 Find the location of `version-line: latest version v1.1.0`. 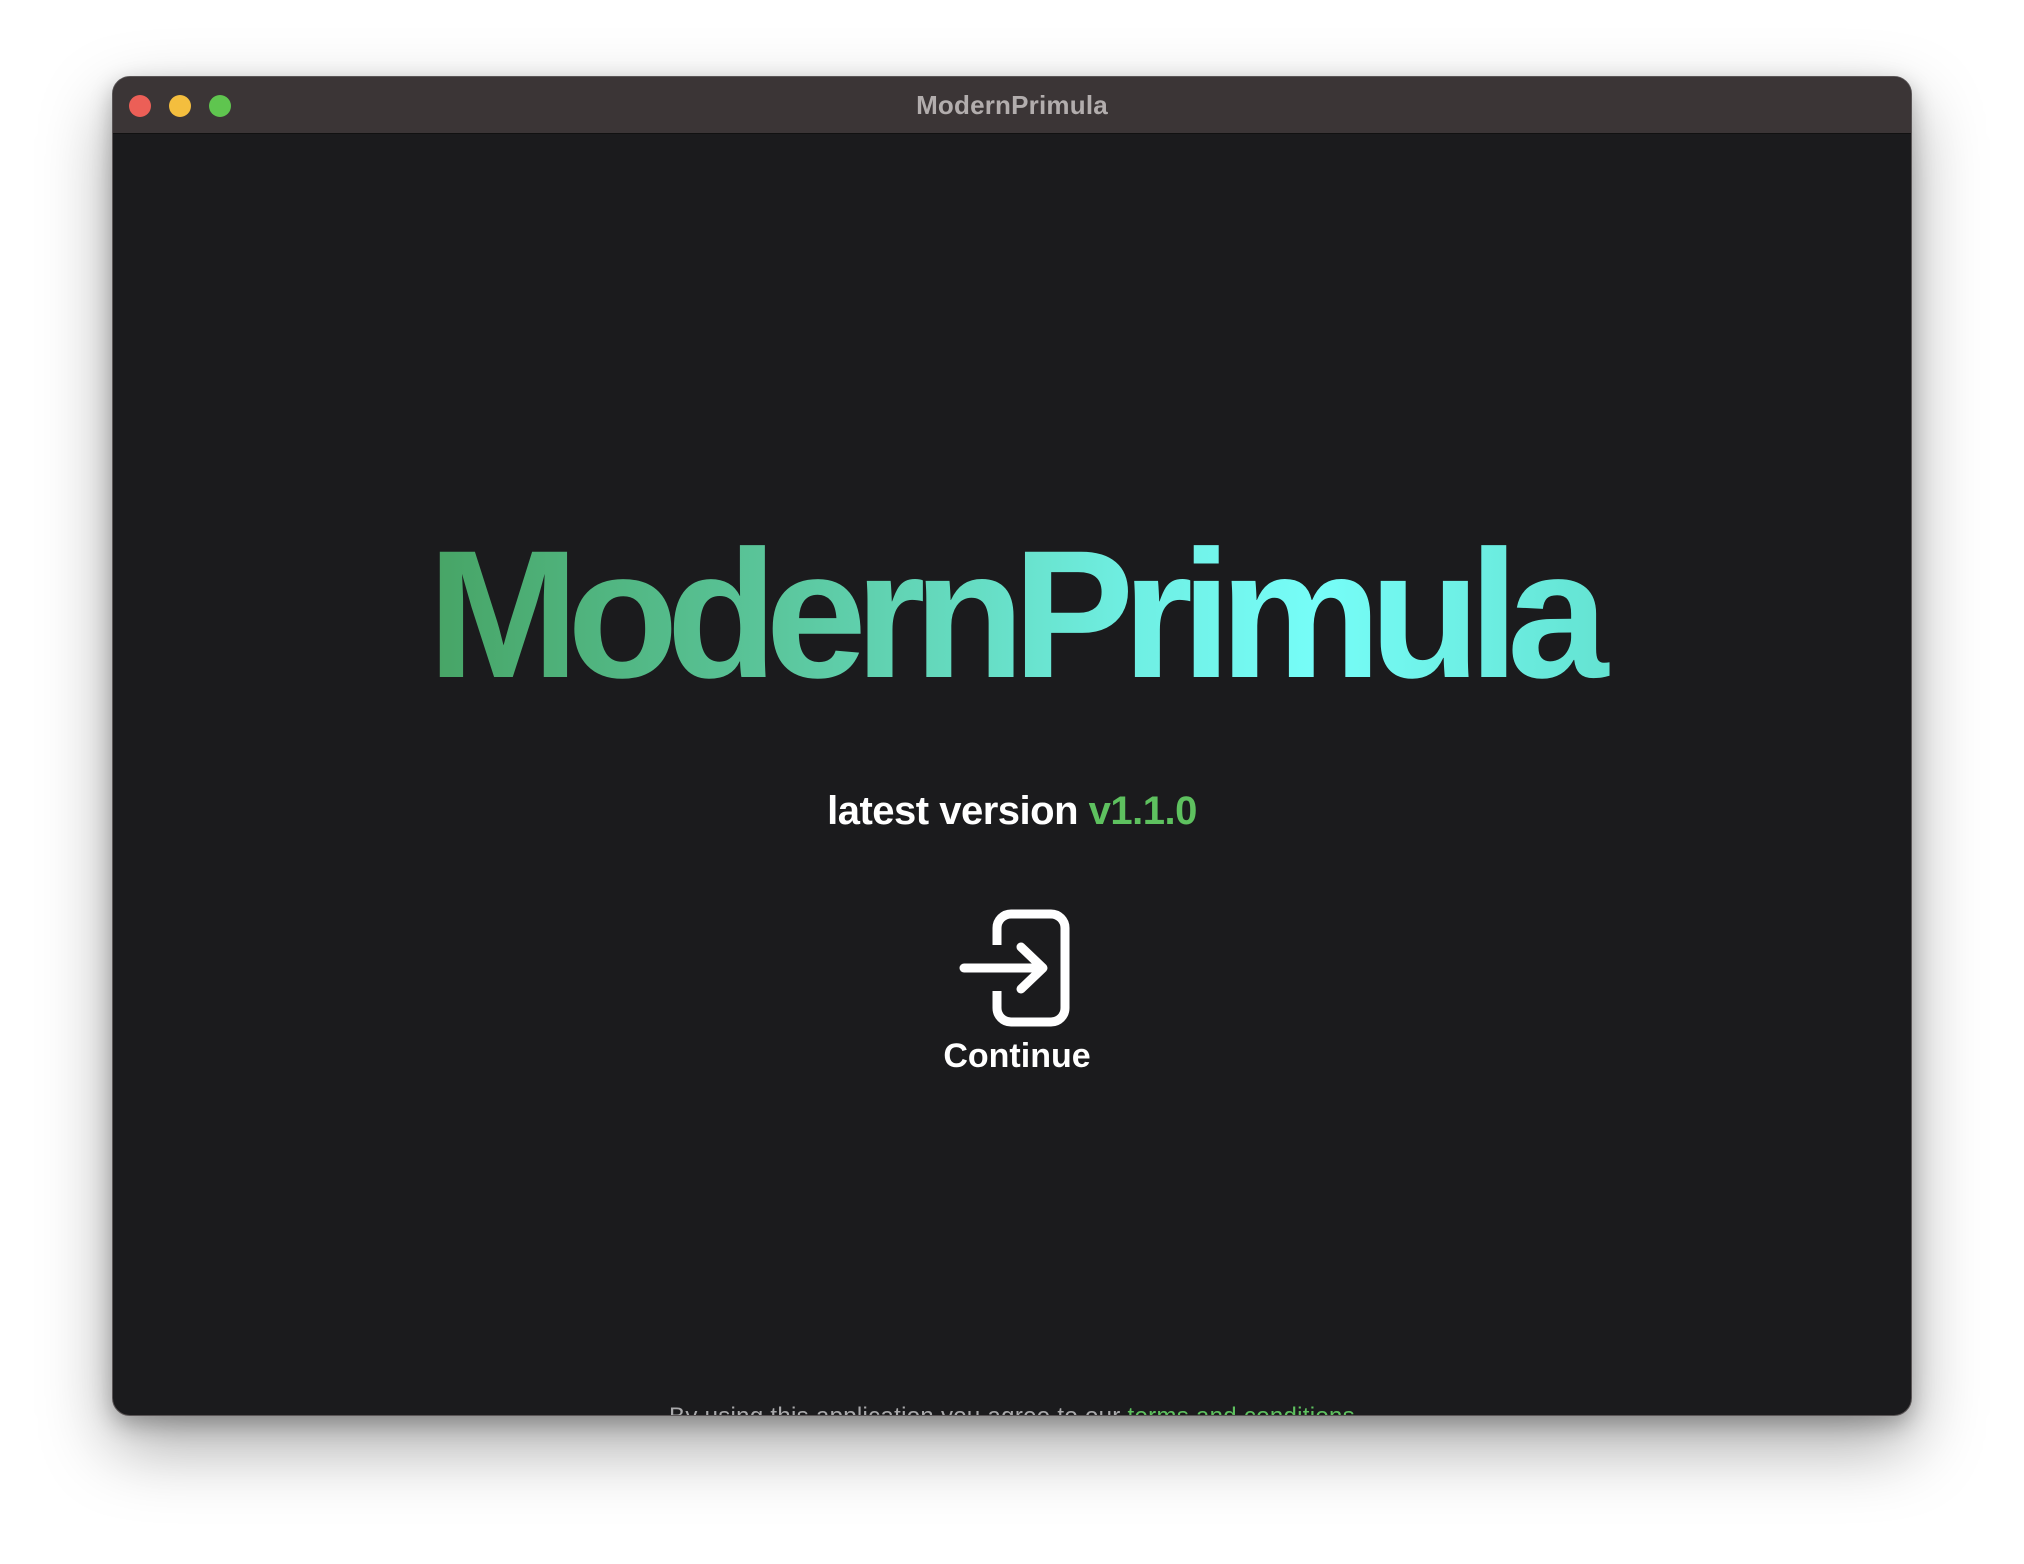

version-line: latest version v1.1.0 is located at coordinates (1012, 811).